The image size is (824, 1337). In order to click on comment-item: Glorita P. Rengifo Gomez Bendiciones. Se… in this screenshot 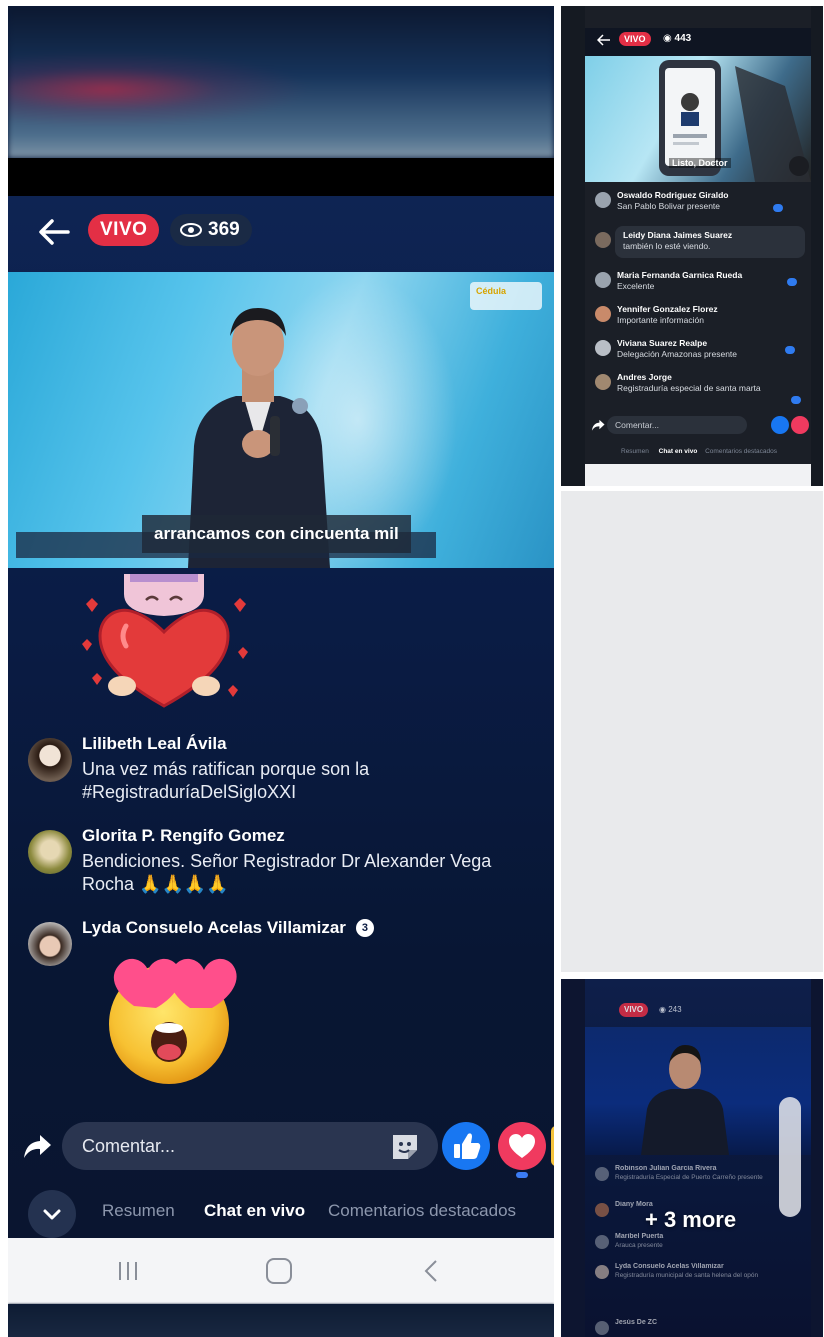, I will do `click(288, 866)`.